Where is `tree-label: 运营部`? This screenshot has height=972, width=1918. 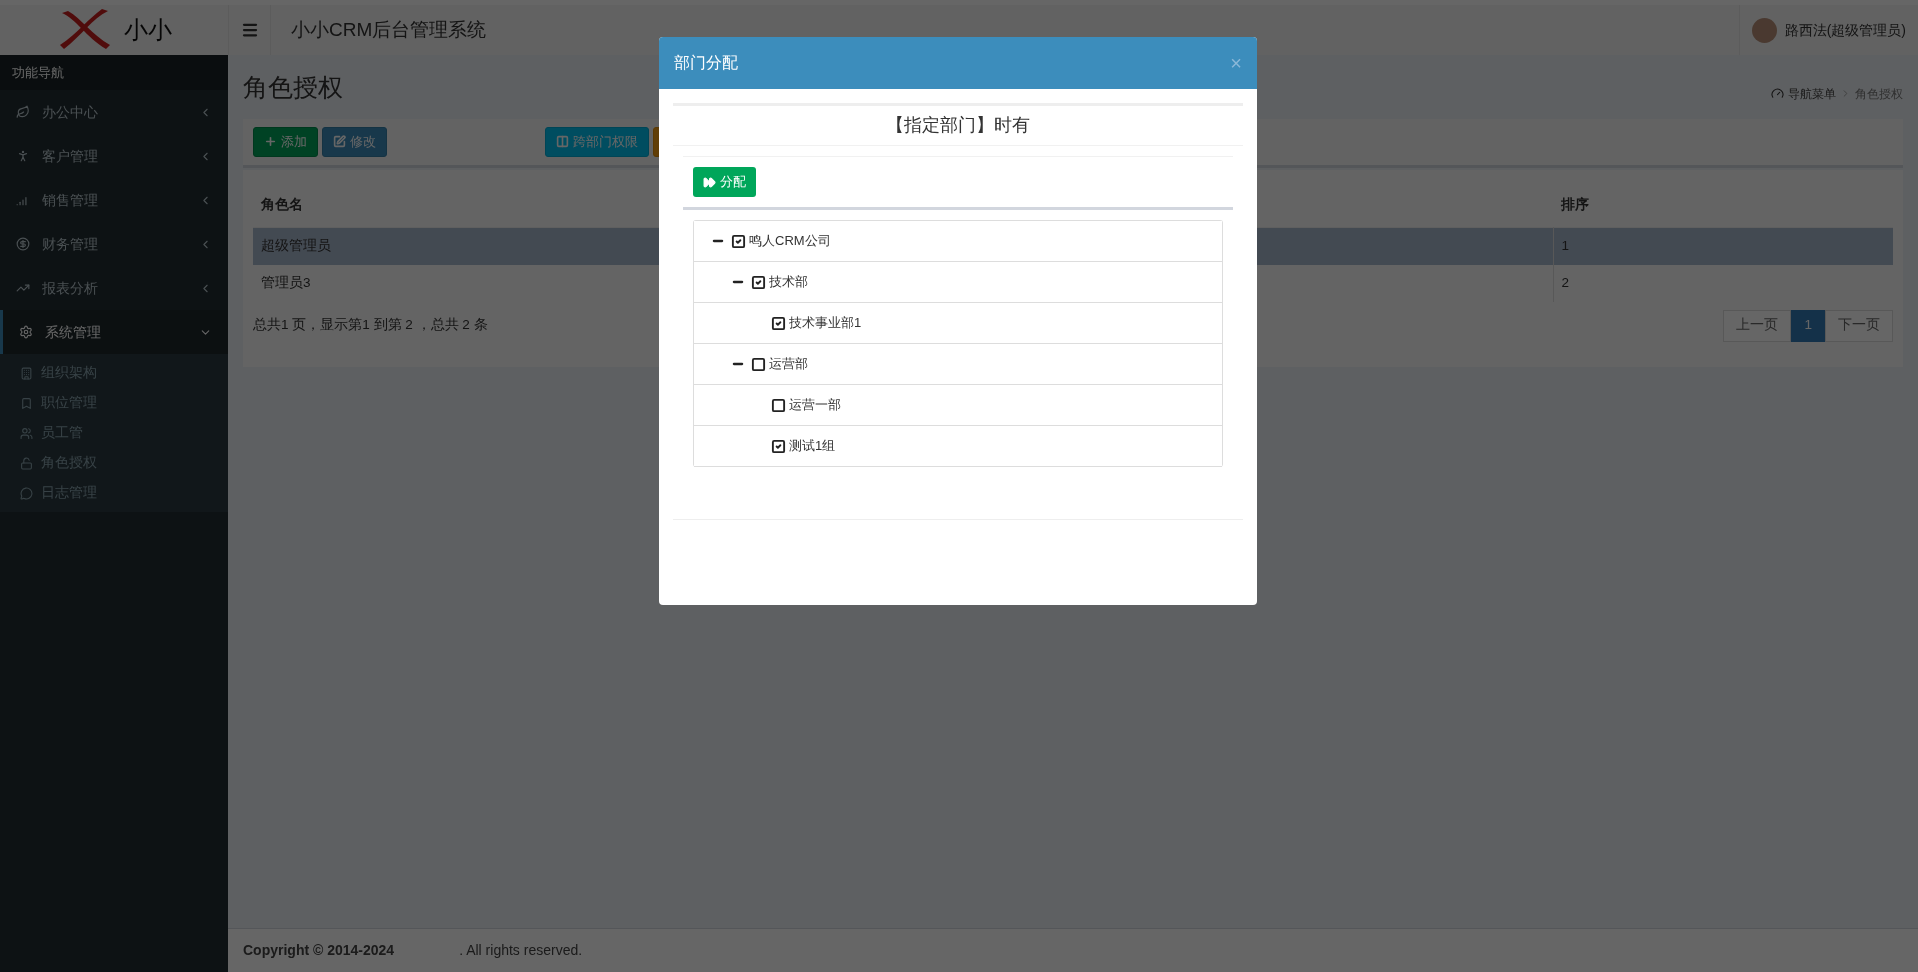 tree-label: 运营部 is located at coordinates (788, 364).